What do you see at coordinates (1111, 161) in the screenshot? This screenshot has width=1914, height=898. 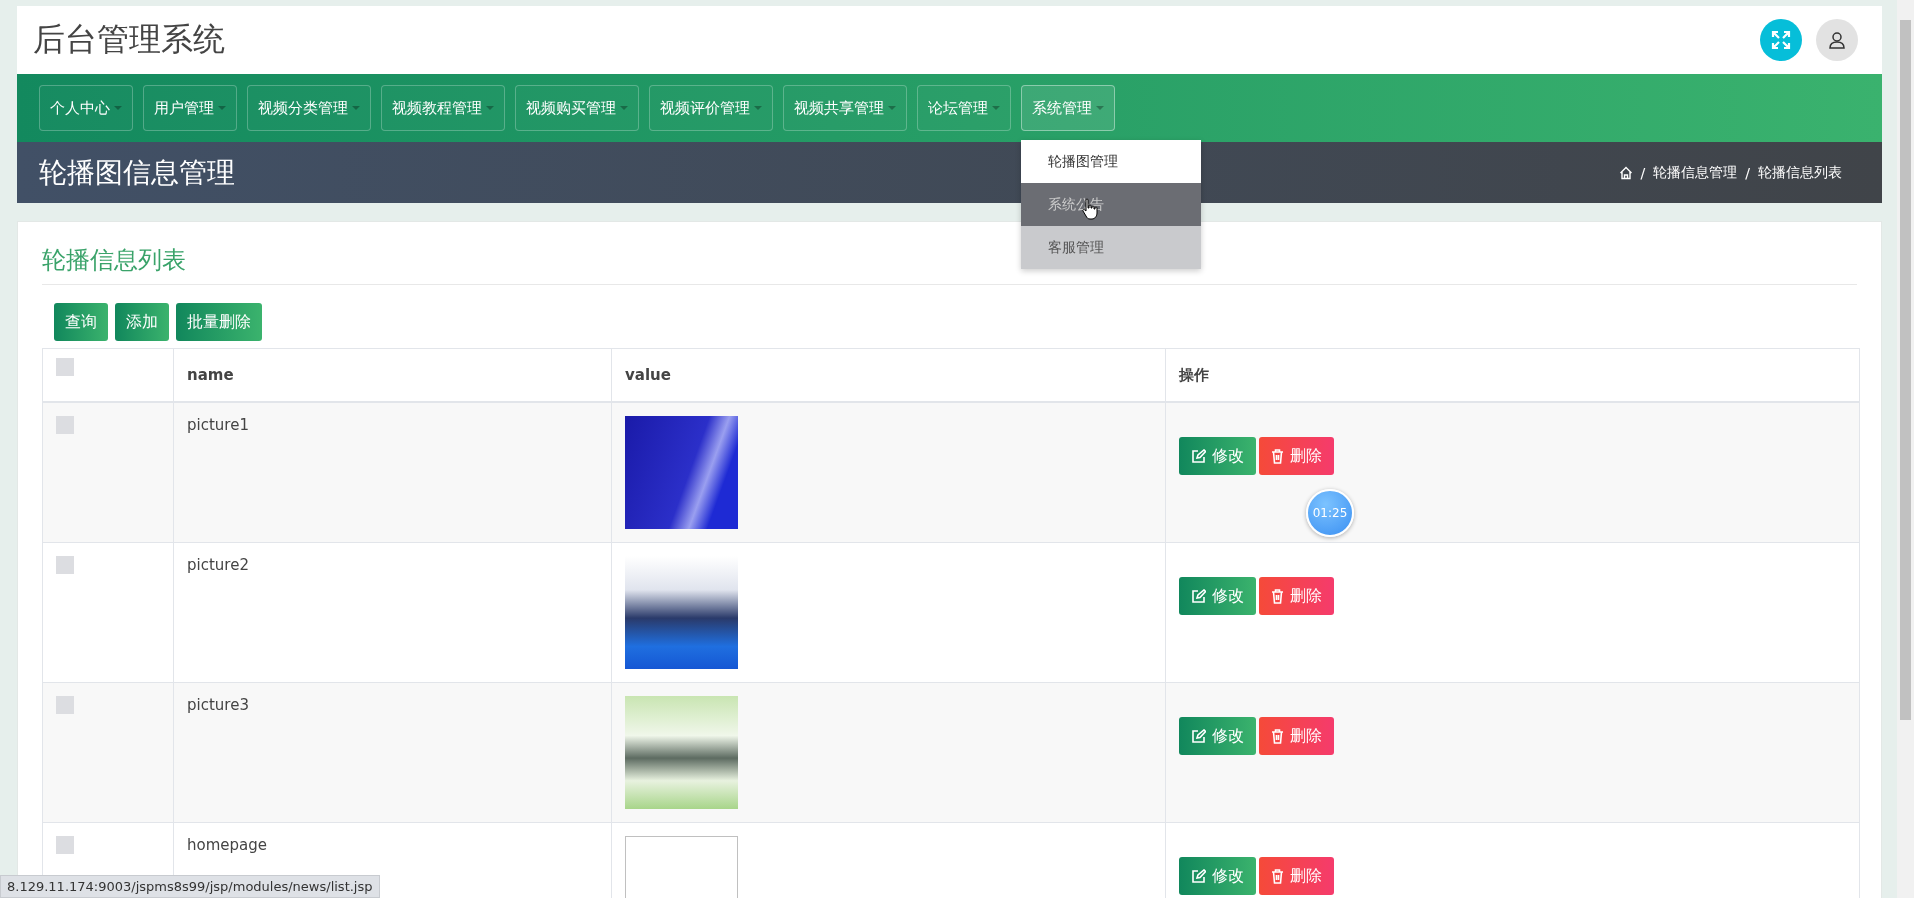 I see `dropdown-item: 轮播图管理` at bounding box center [1111, 161].